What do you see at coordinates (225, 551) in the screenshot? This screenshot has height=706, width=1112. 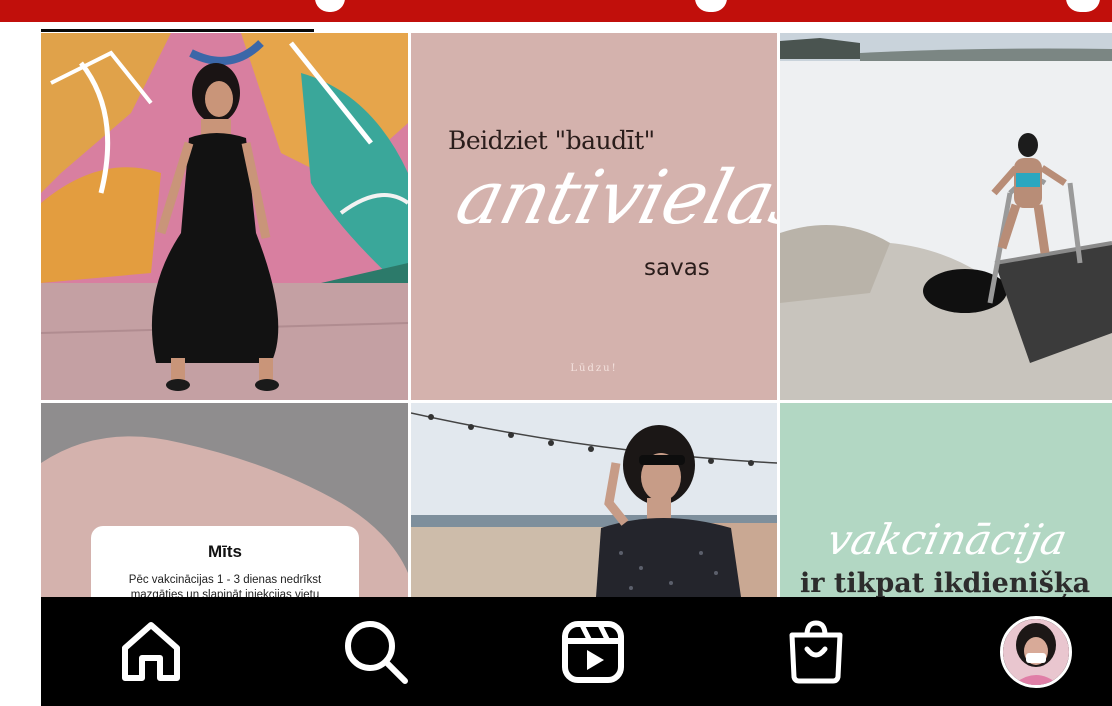 I see `myth-card-title: Mīts` at bounding box center [225, 551].